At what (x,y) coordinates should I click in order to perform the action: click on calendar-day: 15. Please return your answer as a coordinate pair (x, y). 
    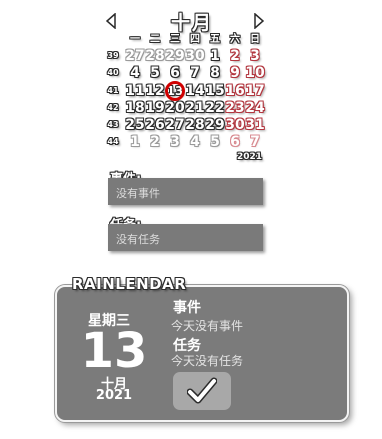
    Looking at the image, I should click on (215, 91).